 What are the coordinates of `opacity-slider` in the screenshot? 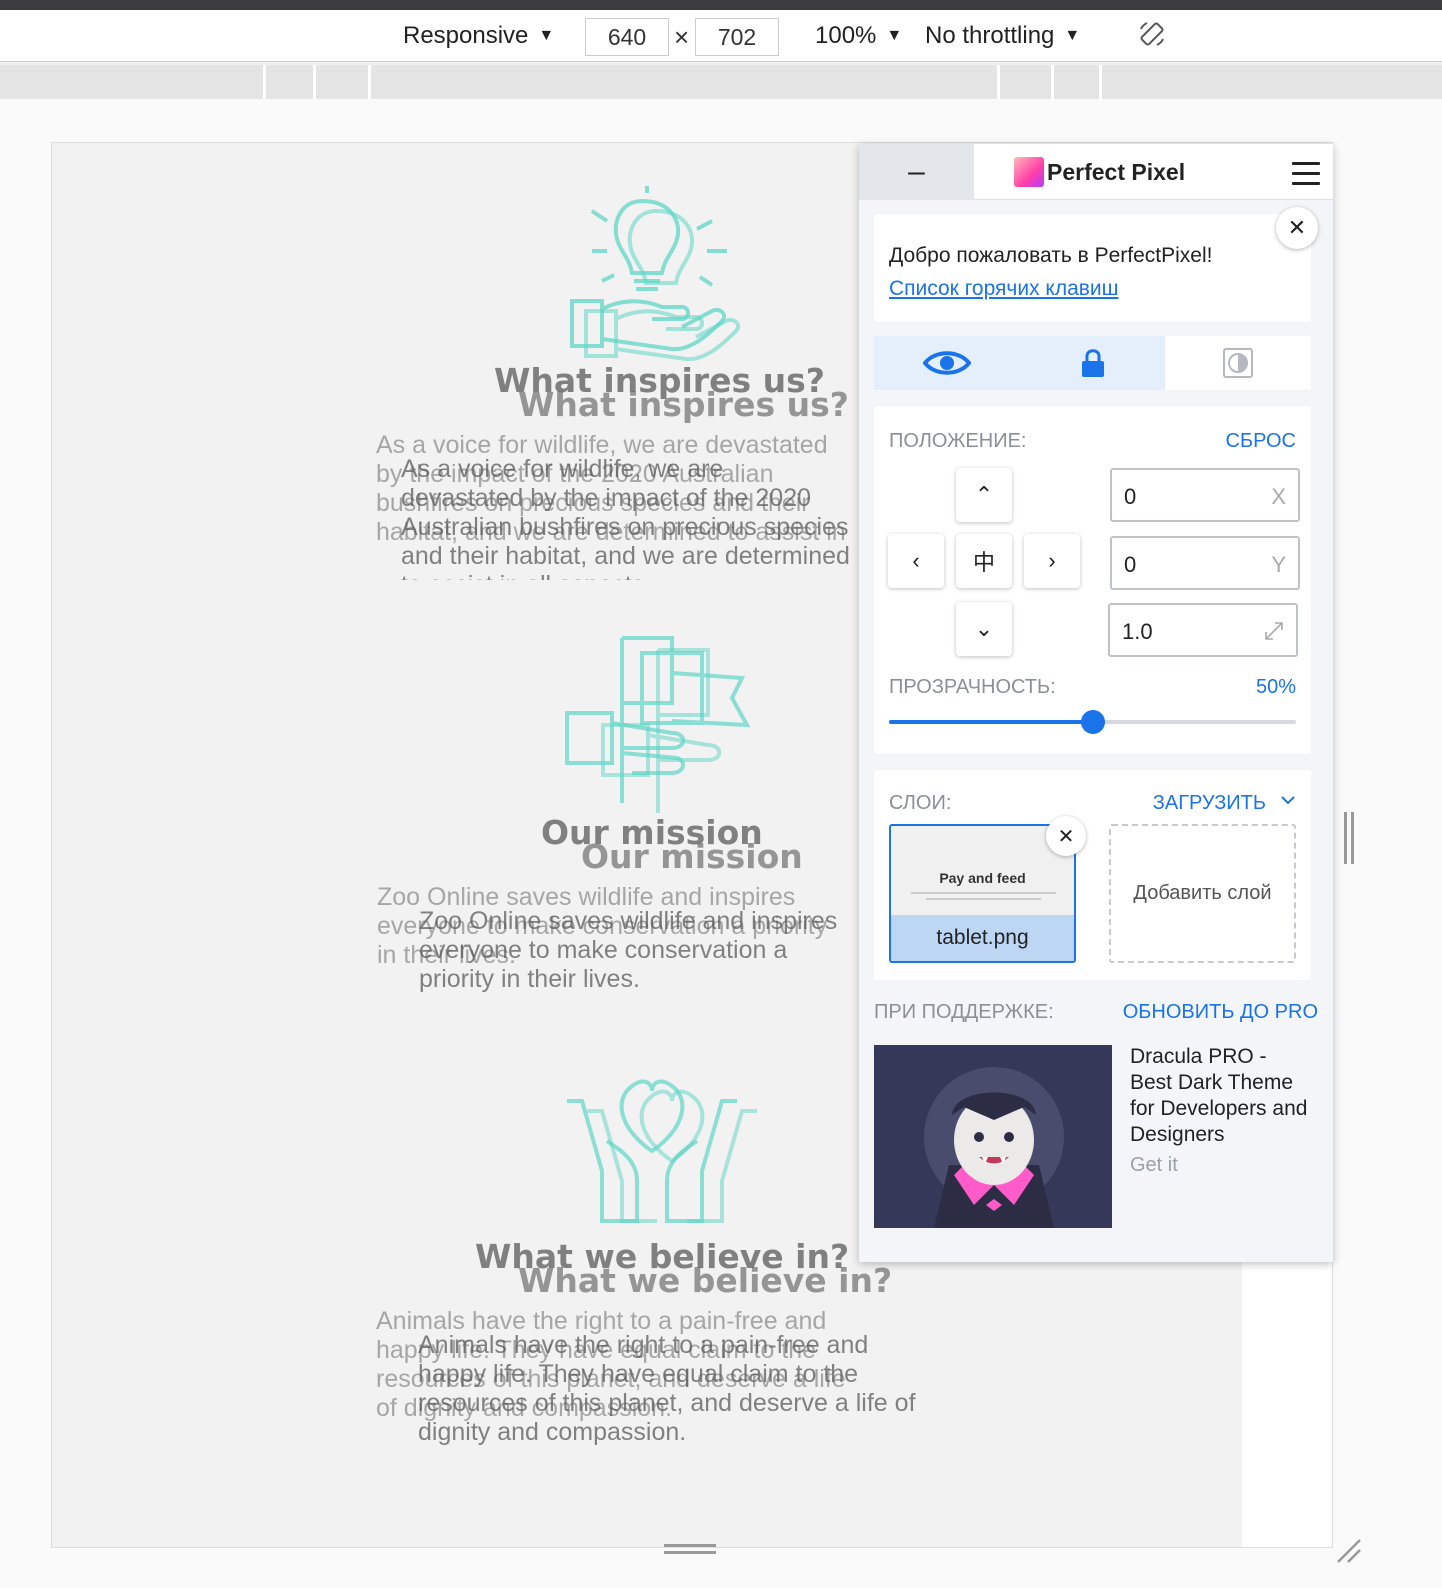 It's located at (1092, 722).